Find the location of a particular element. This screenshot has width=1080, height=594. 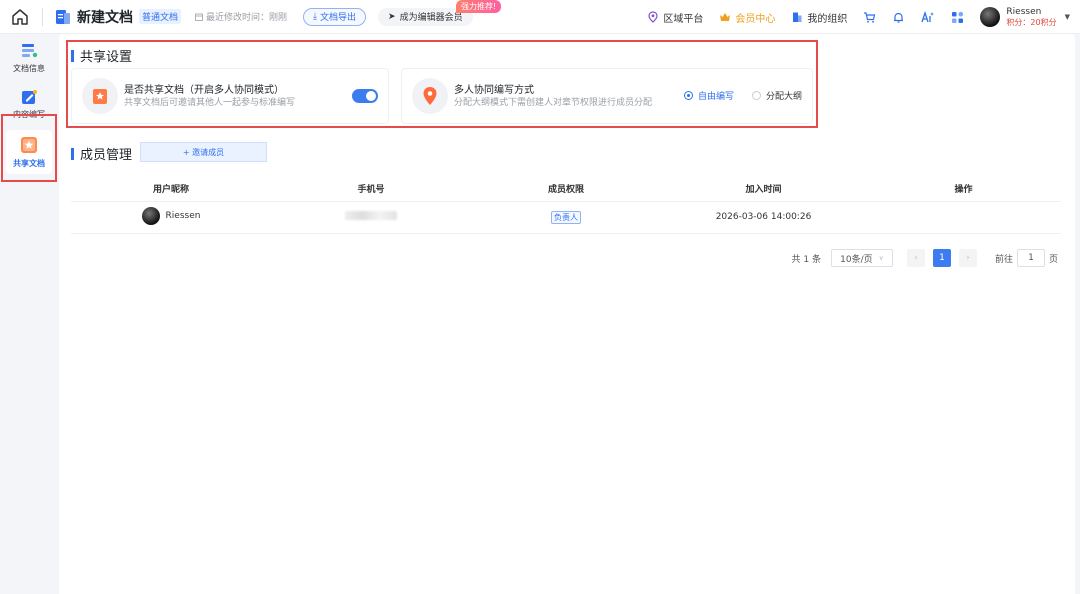

pagination: 共 1 条 10条/页 ∨ ‹ 1 › 前往 1 页 is located at coordinates (925, 258).